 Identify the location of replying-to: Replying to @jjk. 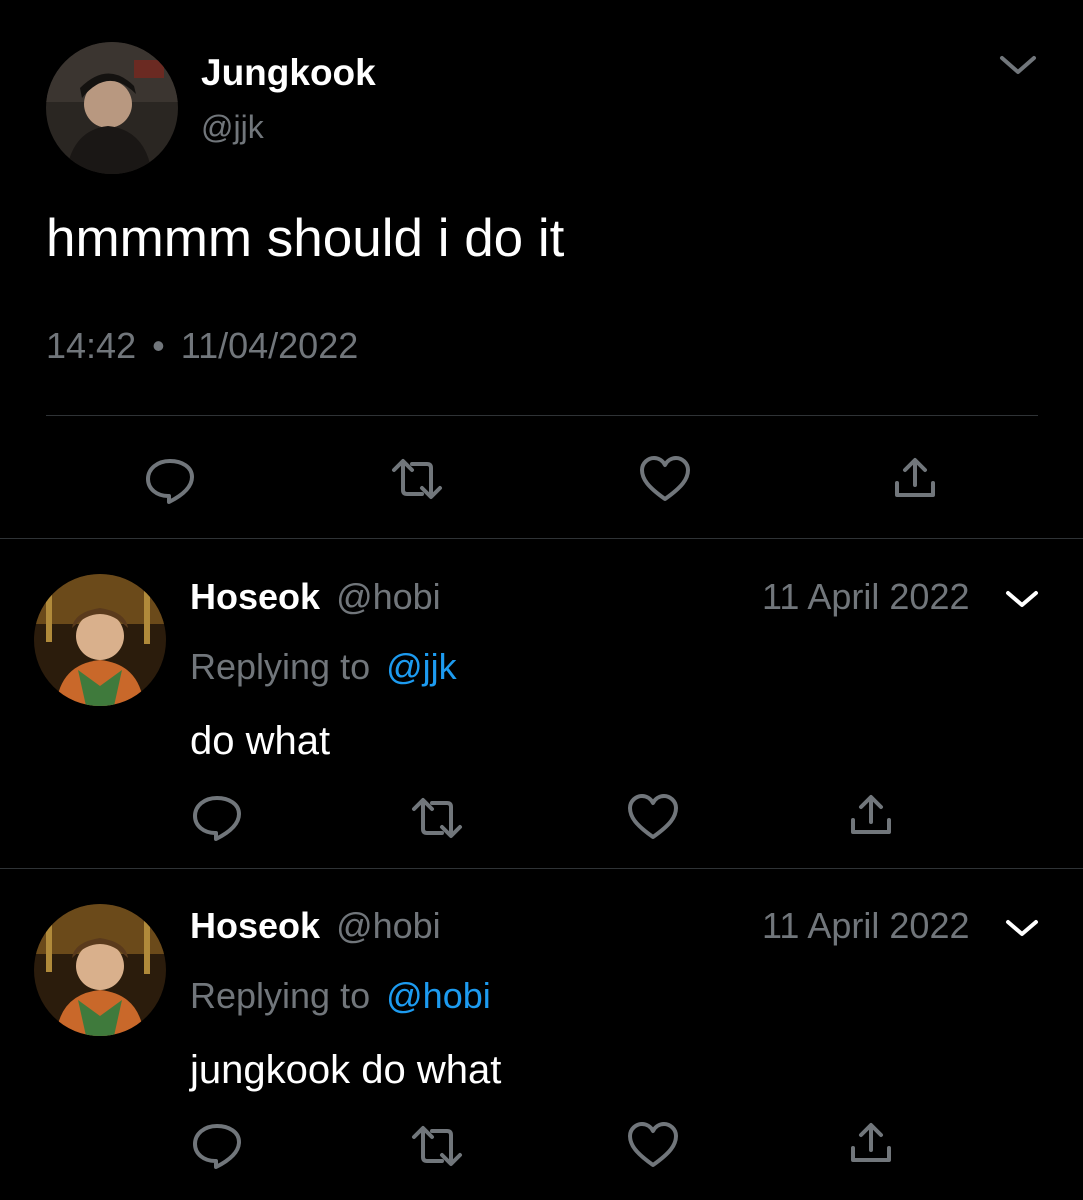
(323, 667).